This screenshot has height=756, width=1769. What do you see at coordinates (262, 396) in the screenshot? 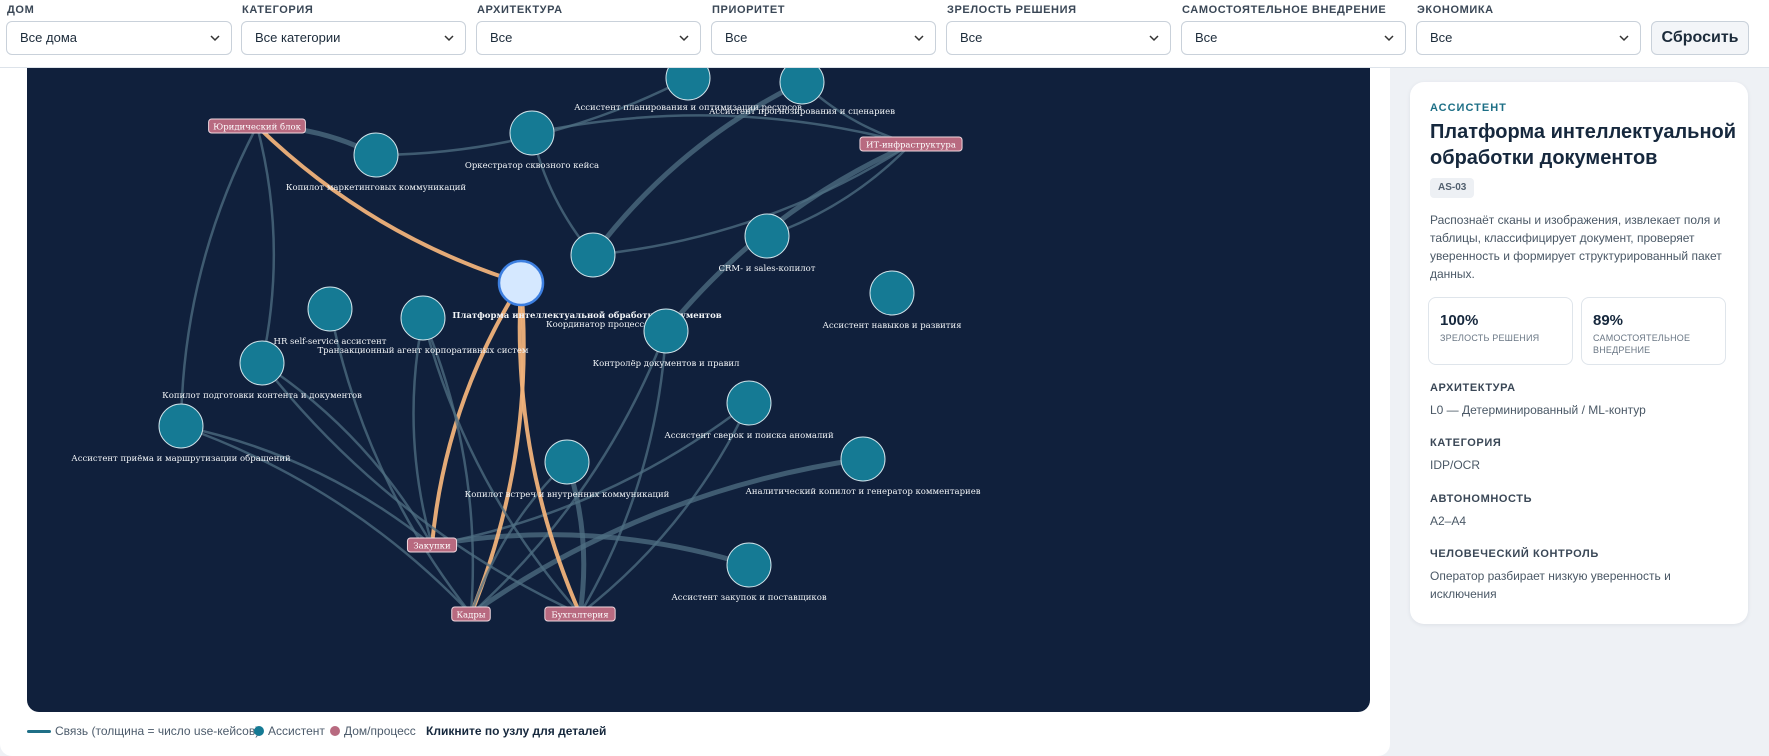
I see `node-label: Копилот подготовки контента и документов` at bounding box center [262, 396].